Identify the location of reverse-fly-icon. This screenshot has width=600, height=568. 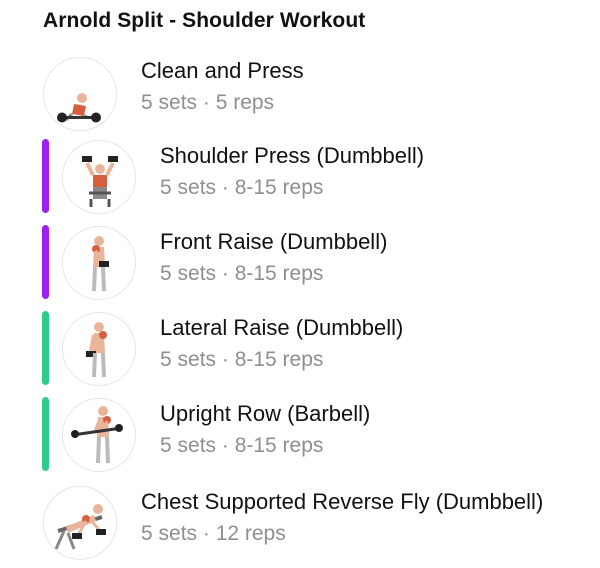
(80, 523).